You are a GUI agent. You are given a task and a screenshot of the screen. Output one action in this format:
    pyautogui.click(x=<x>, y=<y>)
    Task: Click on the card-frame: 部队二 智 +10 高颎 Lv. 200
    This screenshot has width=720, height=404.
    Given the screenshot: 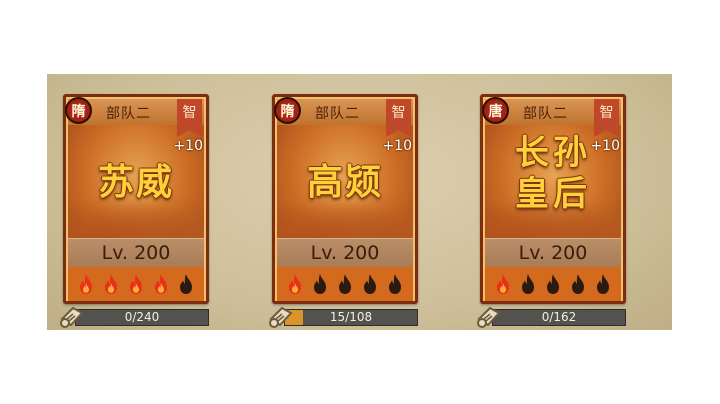 What is the action you would take?
    pyautogui.click(x=345, y=199)
    